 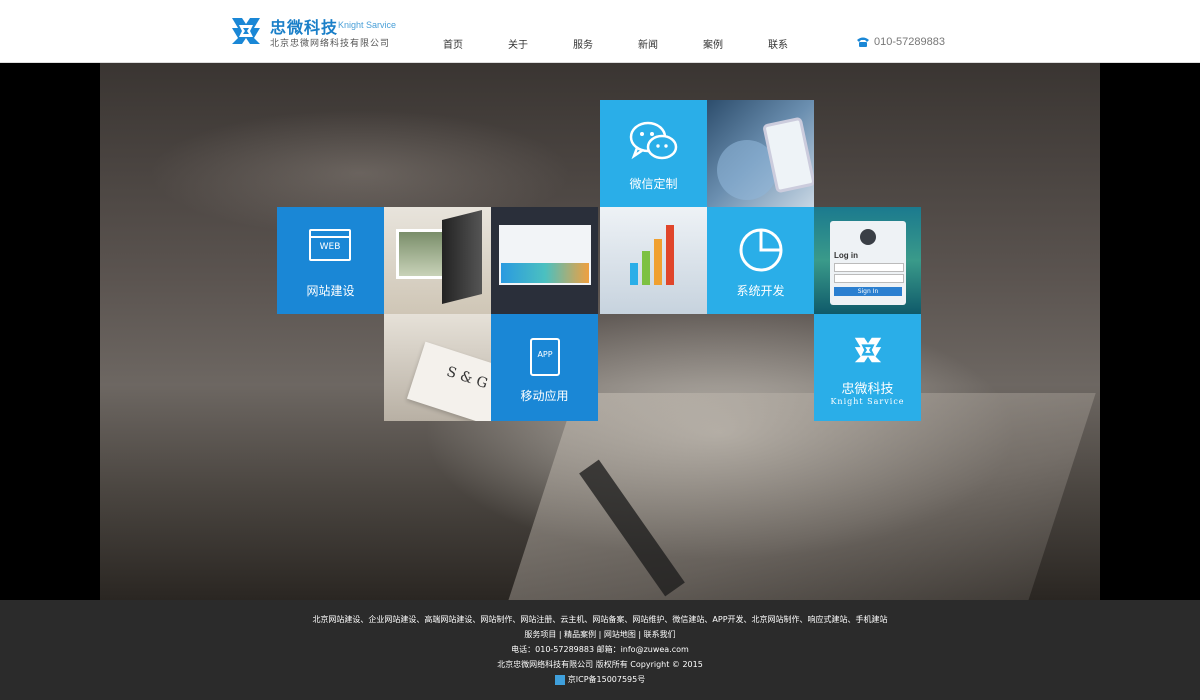 I want to click on pie-chart-icon, so click(x=761, y=250).